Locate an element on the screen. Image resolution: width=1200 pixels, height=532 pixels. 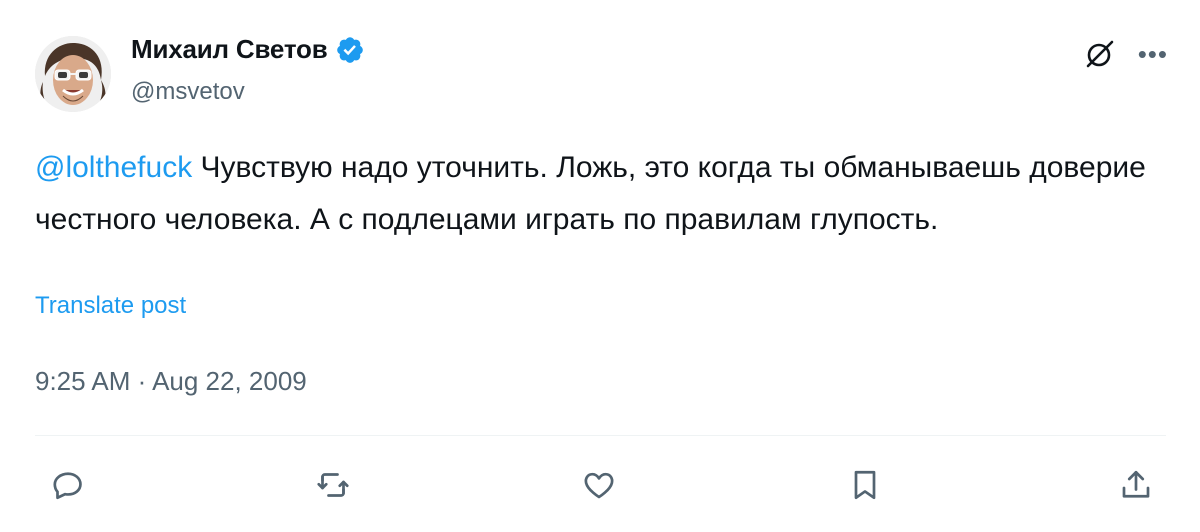
reply-icon is located at coordinates (68, 485).